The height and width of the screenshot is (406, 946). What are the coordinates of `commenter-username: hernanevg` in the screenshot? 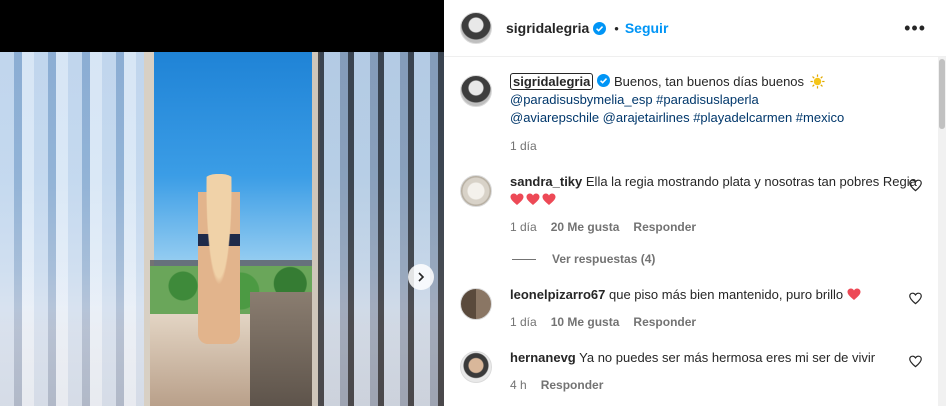 It's located at (543, 357).